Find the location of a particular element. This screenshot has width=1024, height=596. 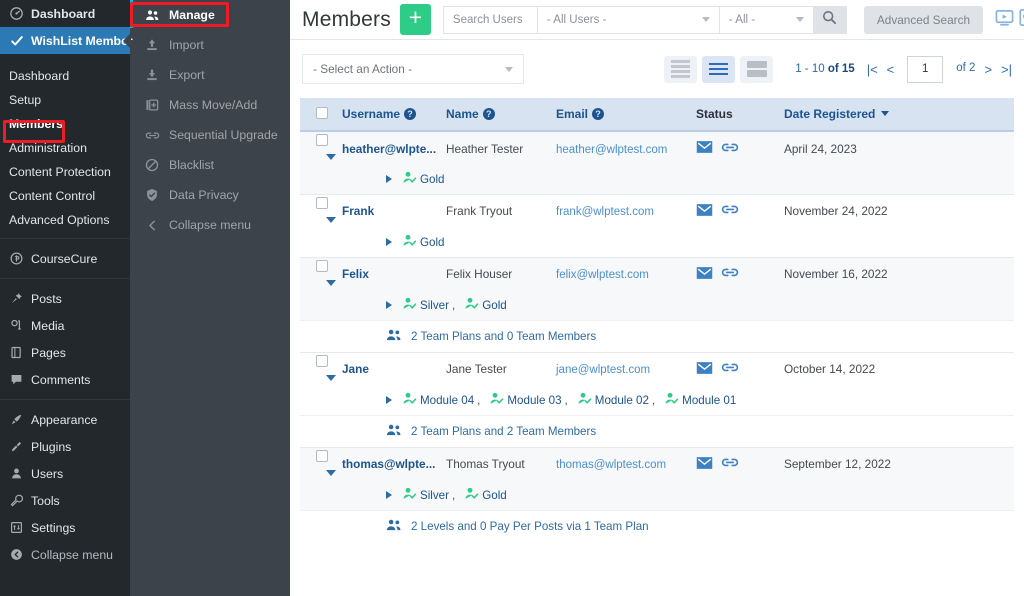

sidebar-item-wlm-content-protection: Content Protection is located at coordinates (65, 172).